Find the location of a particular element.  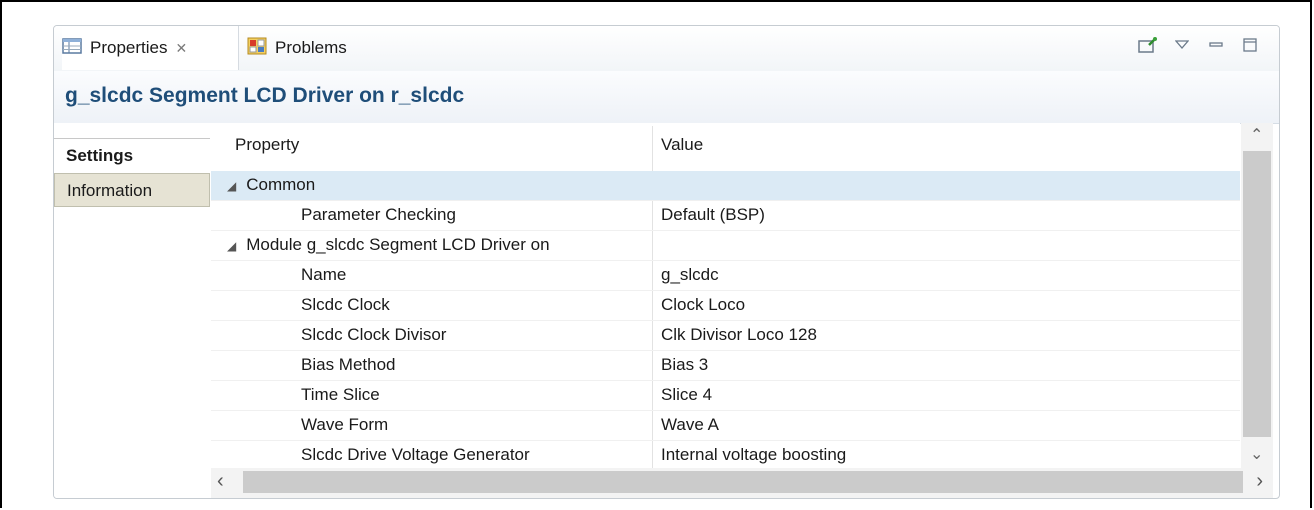

table-row: ◢ Module g_slcdc Segment LCD Driver on is located at coordinates (725, 246).